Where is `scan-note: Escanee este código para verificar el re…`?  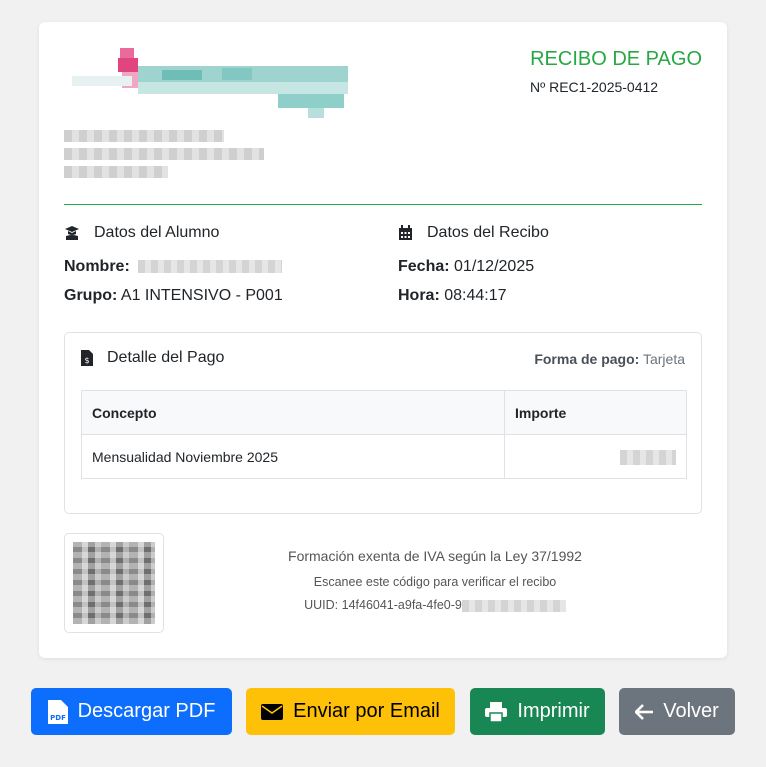 scan-note: Escanee este código para verificar el re… is located at coordinates (435, 582).